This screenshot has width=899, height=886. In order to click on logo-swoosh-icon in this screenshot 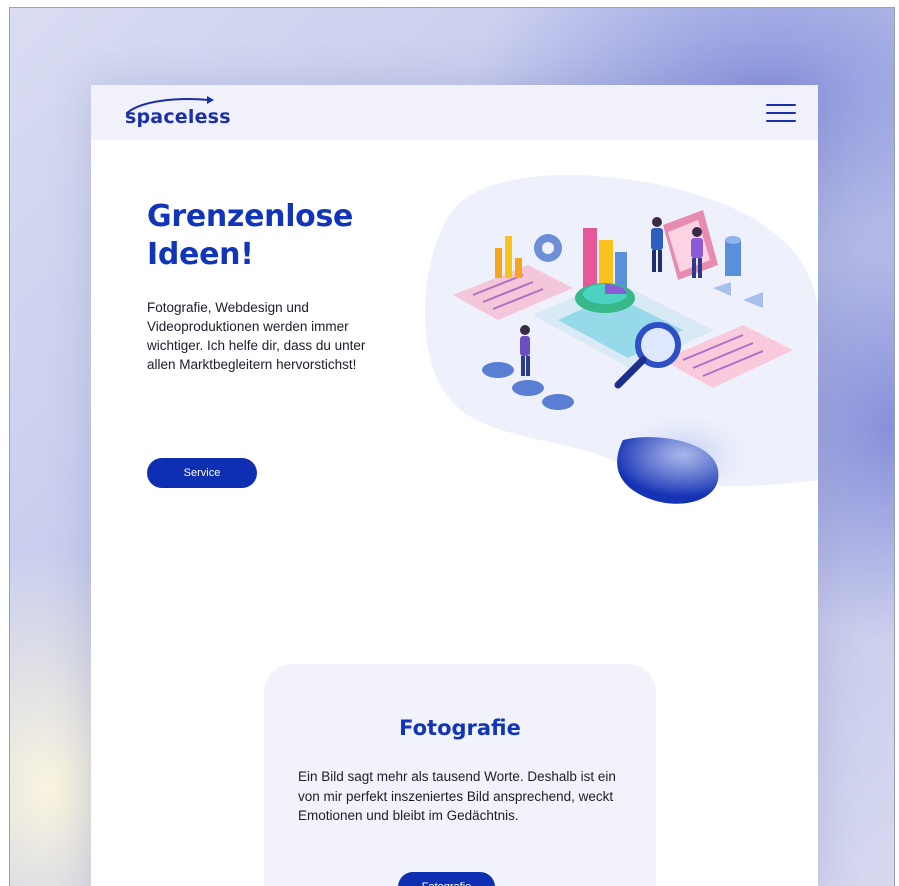, I will do `click(170, 104)`.